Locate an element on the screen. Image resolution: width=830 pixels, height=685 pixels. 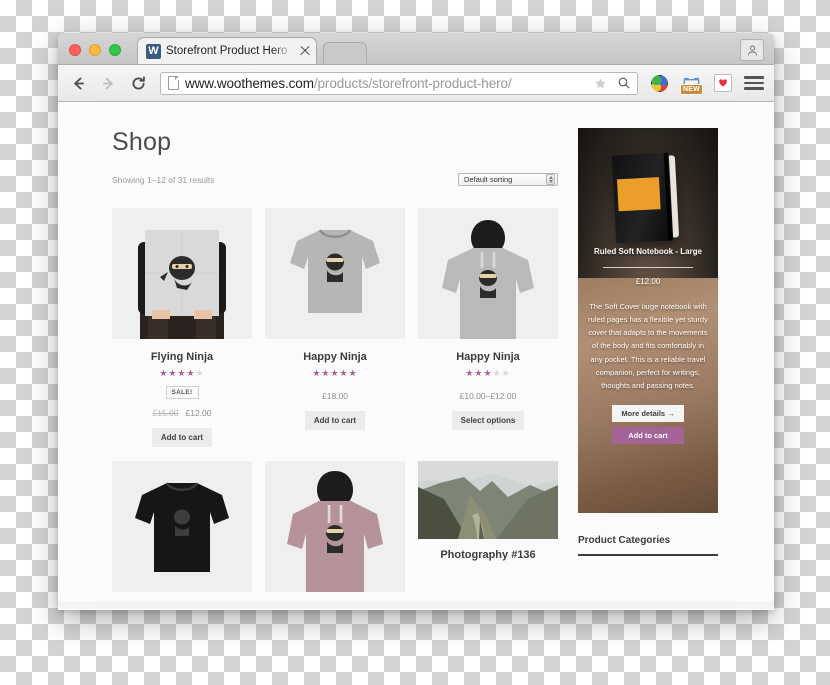
product-price: £18.00 is located at coordinates (335, 396).